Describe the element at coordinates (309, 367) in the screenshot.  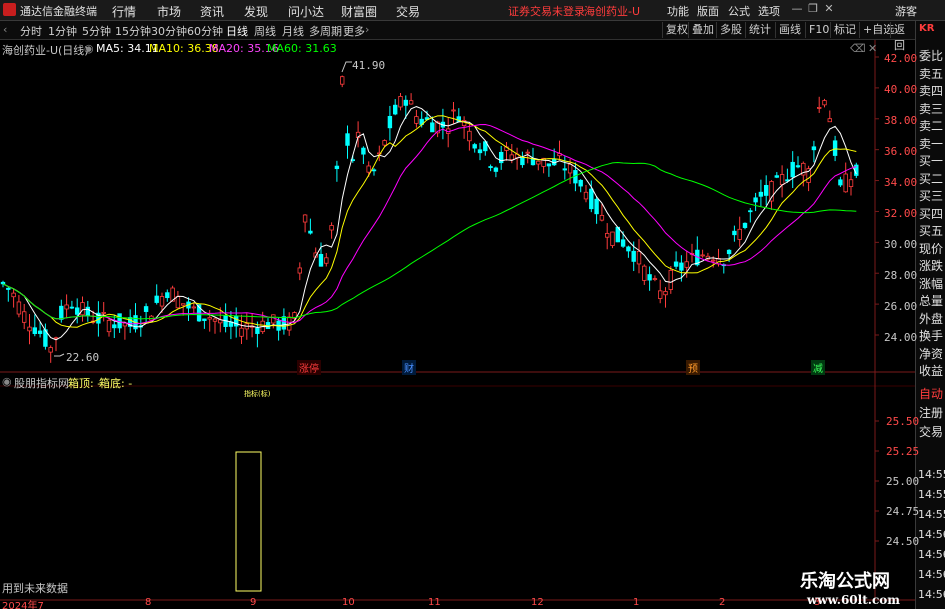
I see `limit-up-marker: 涨停` at that location.